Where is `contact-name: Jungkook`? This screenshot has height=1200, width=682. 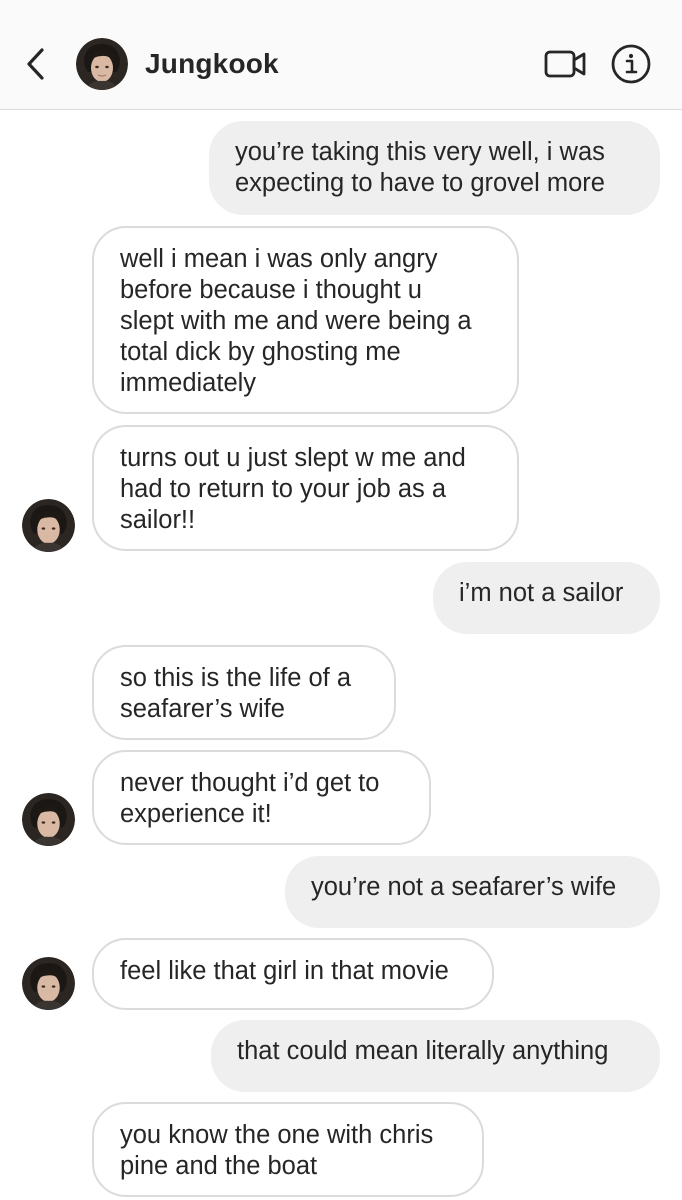 contact-name: Jungkook is located at coordinates (212, 64).